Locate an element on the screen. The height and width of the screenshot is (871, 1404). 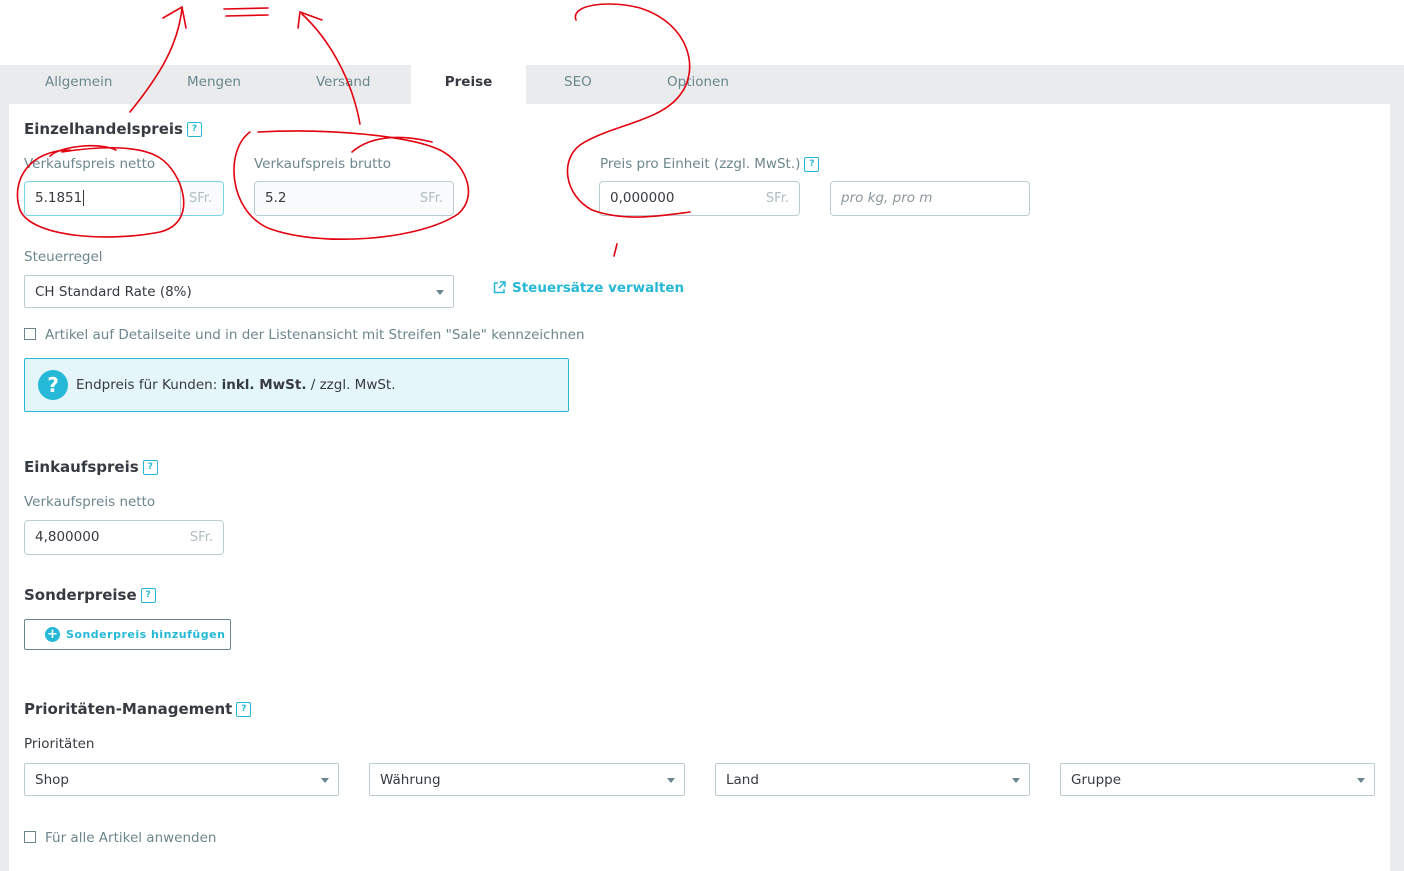
manage-tax-rates-link: Steuersätze verwalten is located at coordinates (588, 288).